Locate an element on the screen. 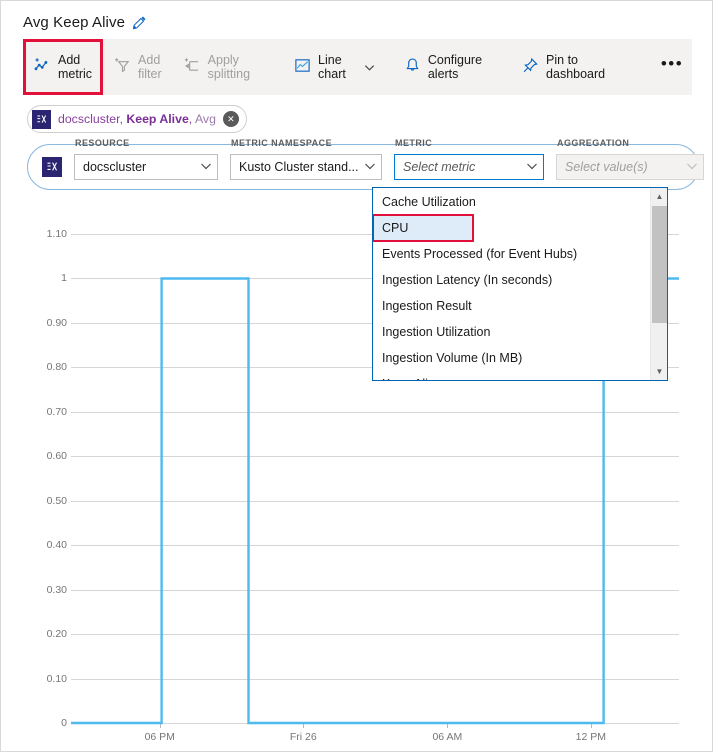  y-axis-tick-label: 1.10 is located at coordinates (56, 234).